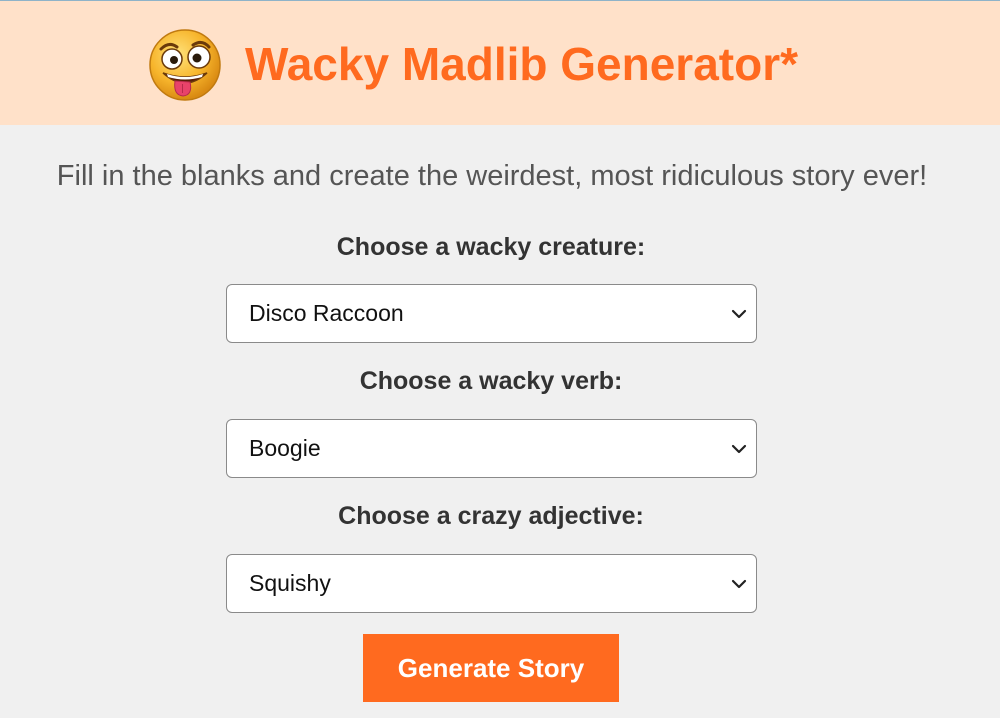  I want to click on verb-select: Boogie, so click(491, 448).